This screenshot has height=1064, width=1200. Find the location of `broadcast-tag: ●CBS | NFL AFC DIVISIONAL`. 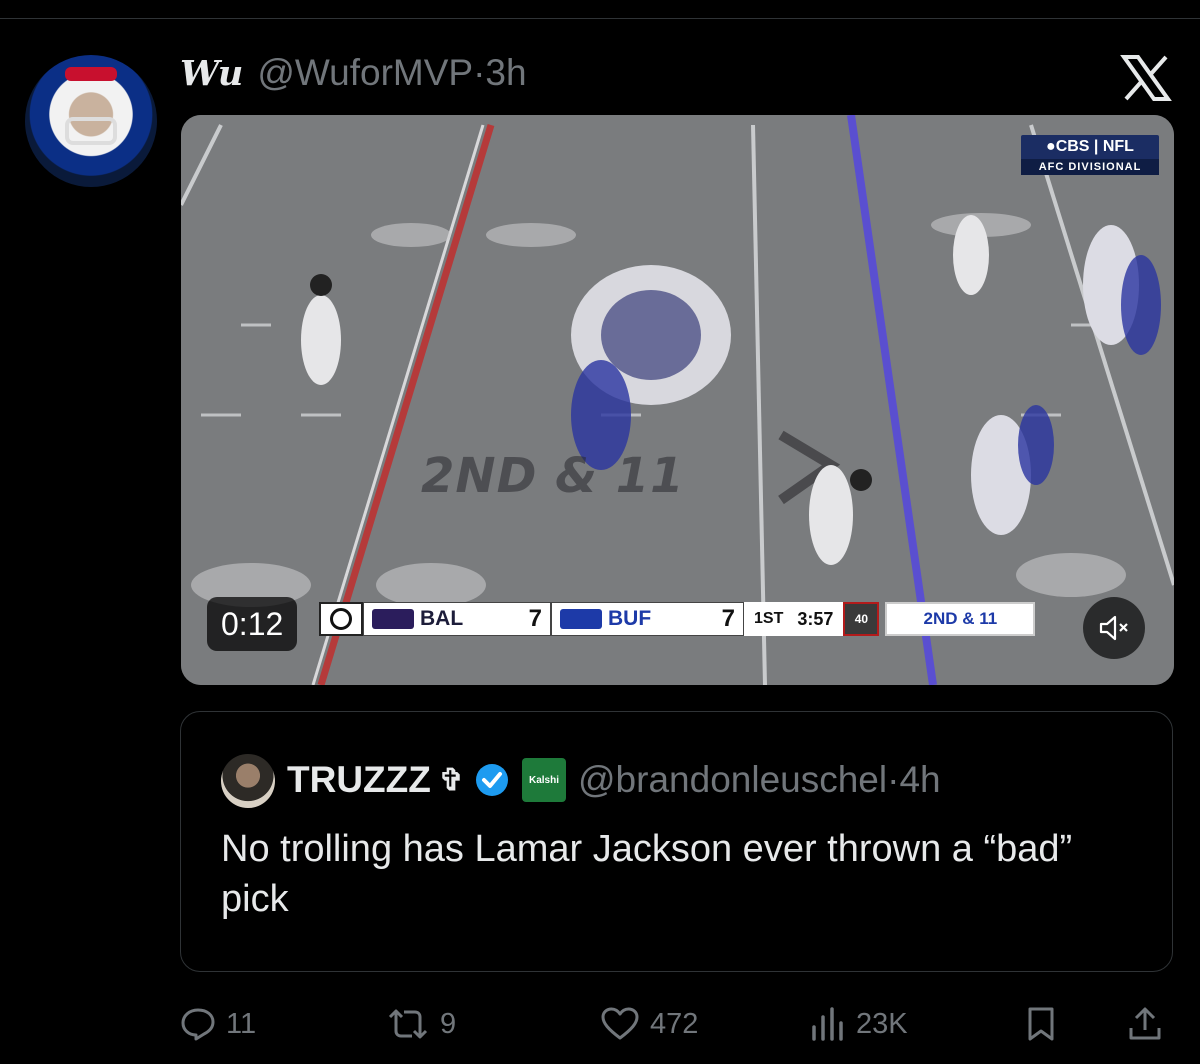

broadcast-tag: ●CBS | NFL AFC DIVISIONAL is located at coordinates (1090, 155).